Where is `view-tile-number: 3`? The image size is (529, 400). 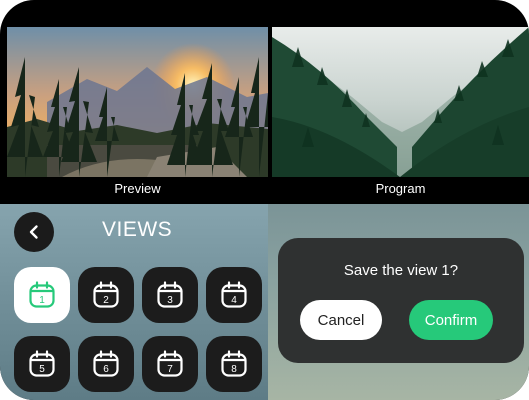 view-tile-number: 3 is located at coordinates (170, 300).